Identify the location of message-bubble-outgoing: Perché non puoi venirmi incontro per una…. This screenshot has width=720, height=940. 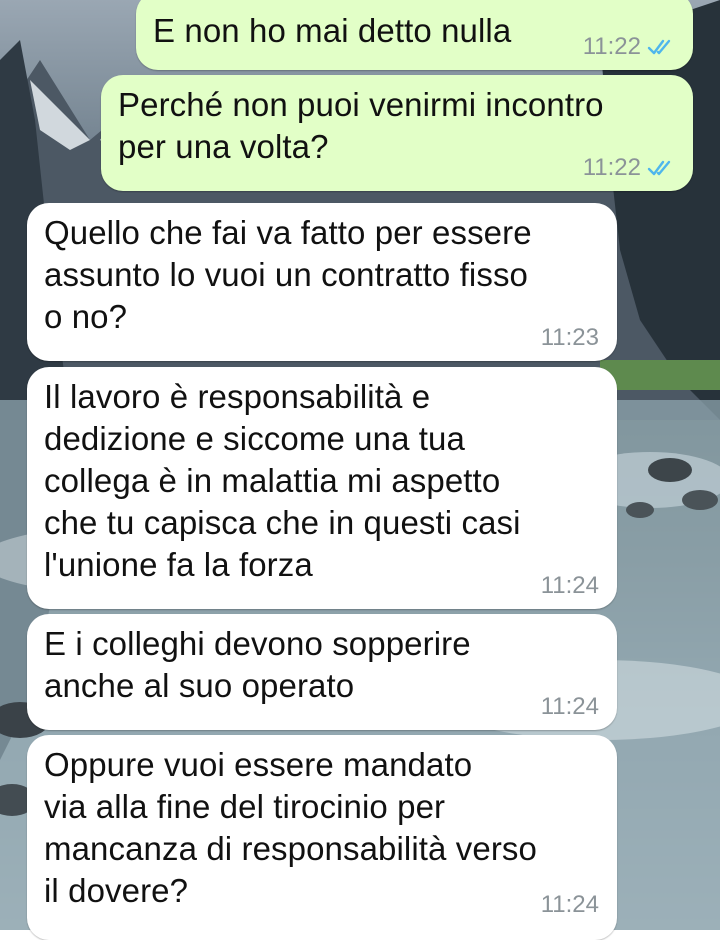
(397, 133).